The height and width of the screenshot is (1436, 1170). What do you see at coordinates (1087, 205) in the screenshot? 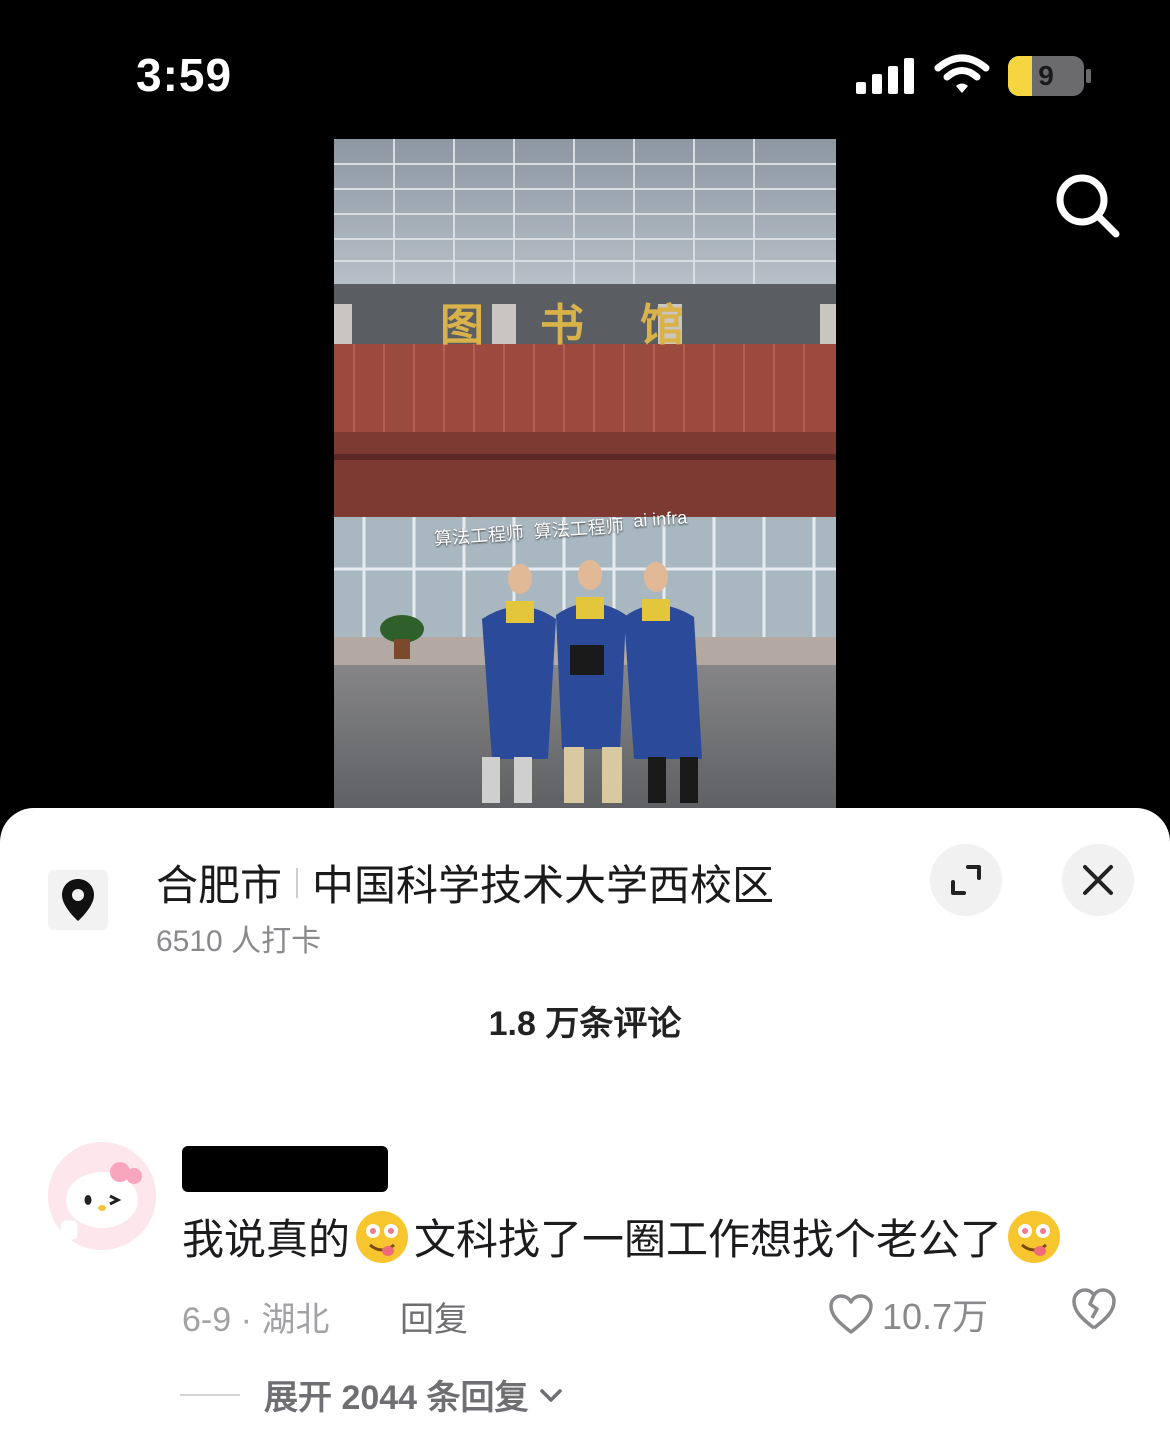
I see `search-icon` at bounding box center [1087, 205].